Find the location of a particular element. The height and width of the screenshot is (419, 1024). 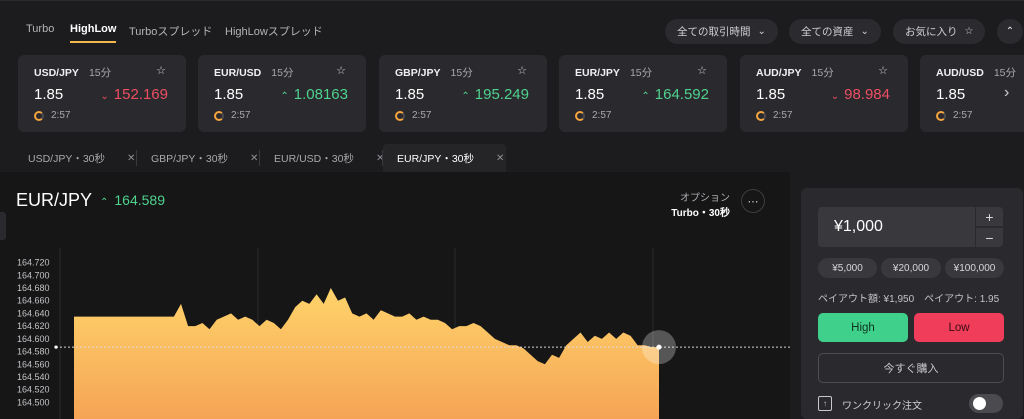

mode-tab-highlow: HighLow is located at coordinates (93, 33).